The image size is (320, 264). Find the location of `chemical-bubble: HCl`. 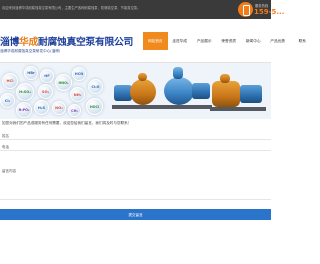

chemical-bubble: HCl is located at coordinates (10, 81).